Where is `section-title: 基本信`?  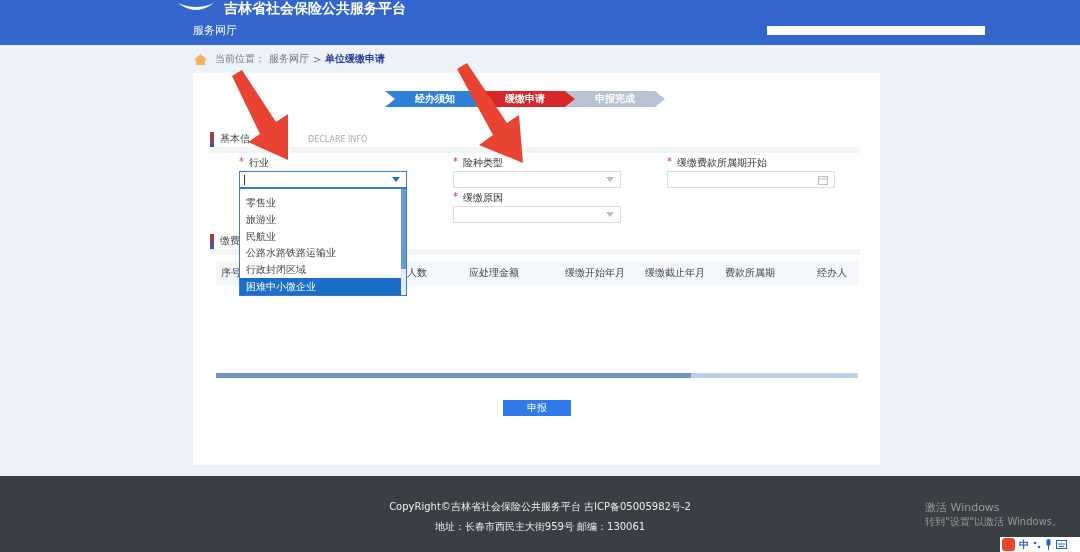 section-title: 基本信 is located at coordinates (235, 139).